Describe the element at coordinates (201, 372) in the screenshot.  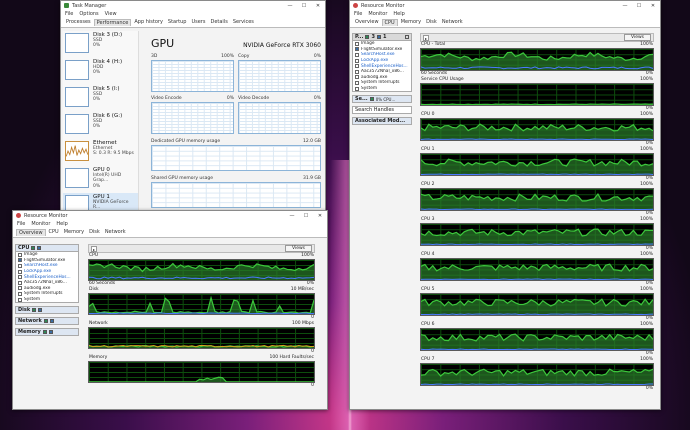
I see `graph-memory: Memory 100 Hard Faults/sec 0` at that location.